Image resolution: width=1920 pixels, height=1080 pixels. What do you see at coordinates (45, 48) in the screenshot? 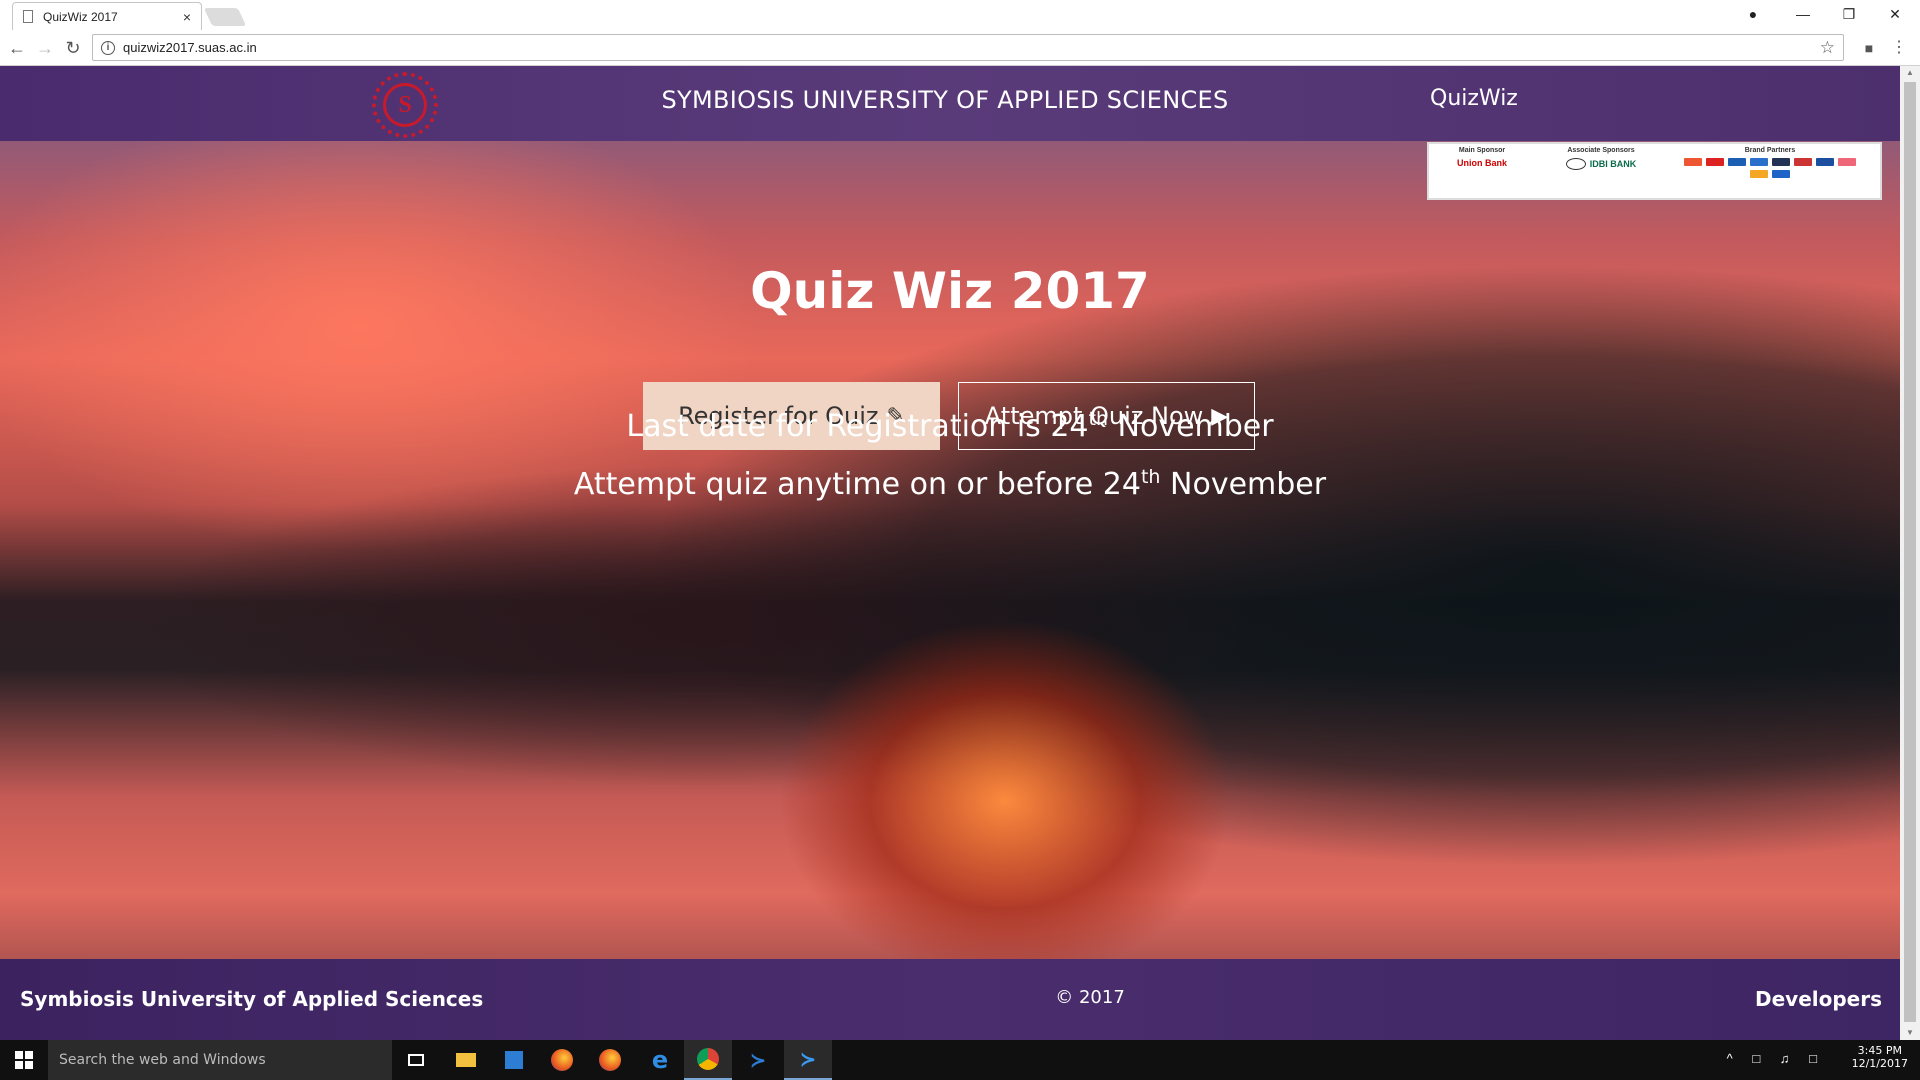
I see `forward-icon: →` at bounding box center [45, 48].